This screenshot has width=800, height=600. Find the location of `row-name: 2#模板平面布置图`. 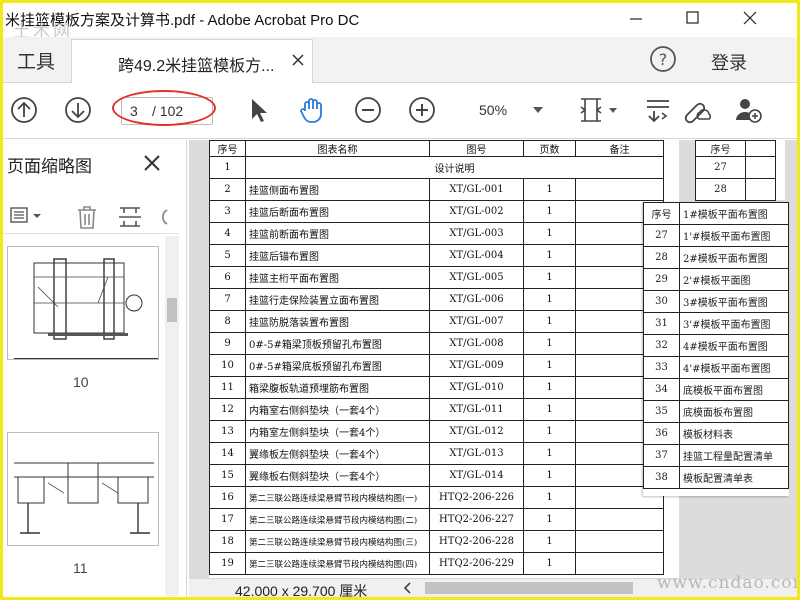

row-name: 2#模板平面布置图 is located at coordinates (734, 257).